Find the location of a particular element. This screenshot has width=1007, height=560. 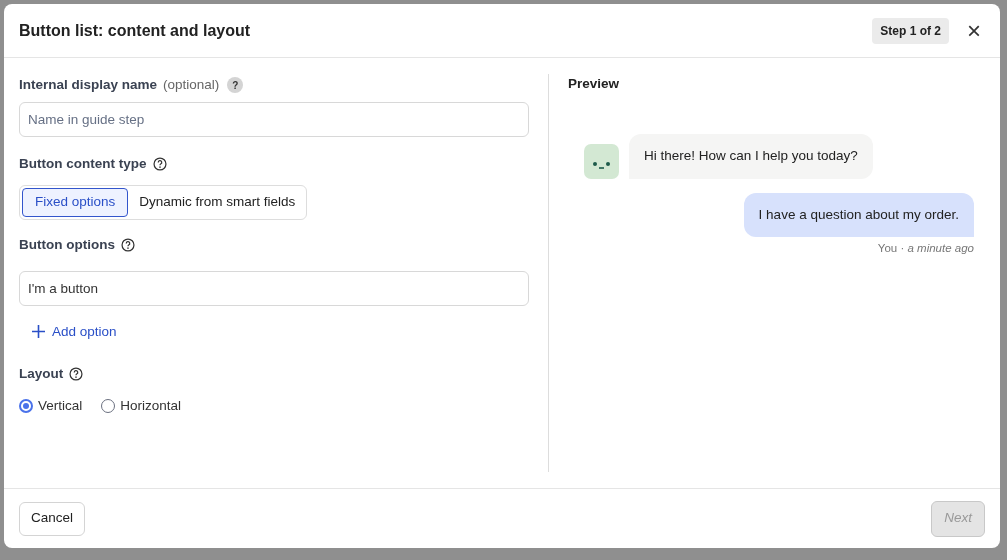

cancel-button: Cancel is located at coordinates (52, 518).